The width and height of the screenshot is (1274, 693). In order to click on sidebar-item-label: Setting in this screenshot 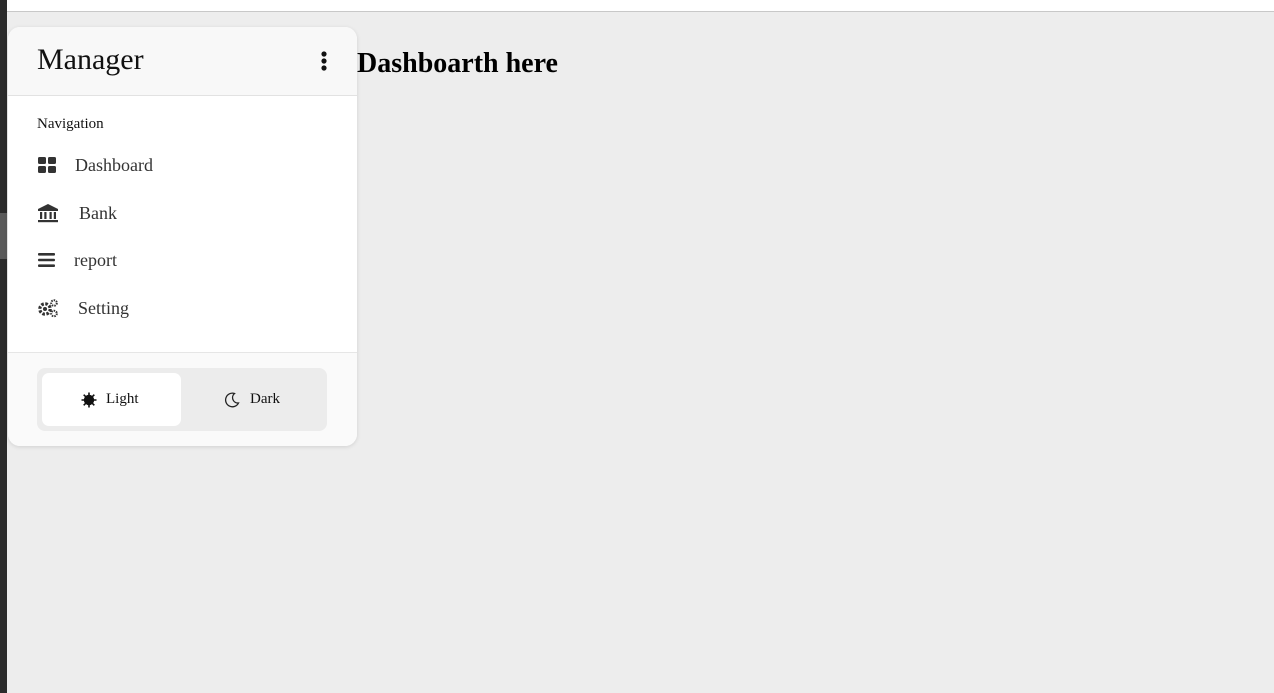, I will do `click(104, 308)`.